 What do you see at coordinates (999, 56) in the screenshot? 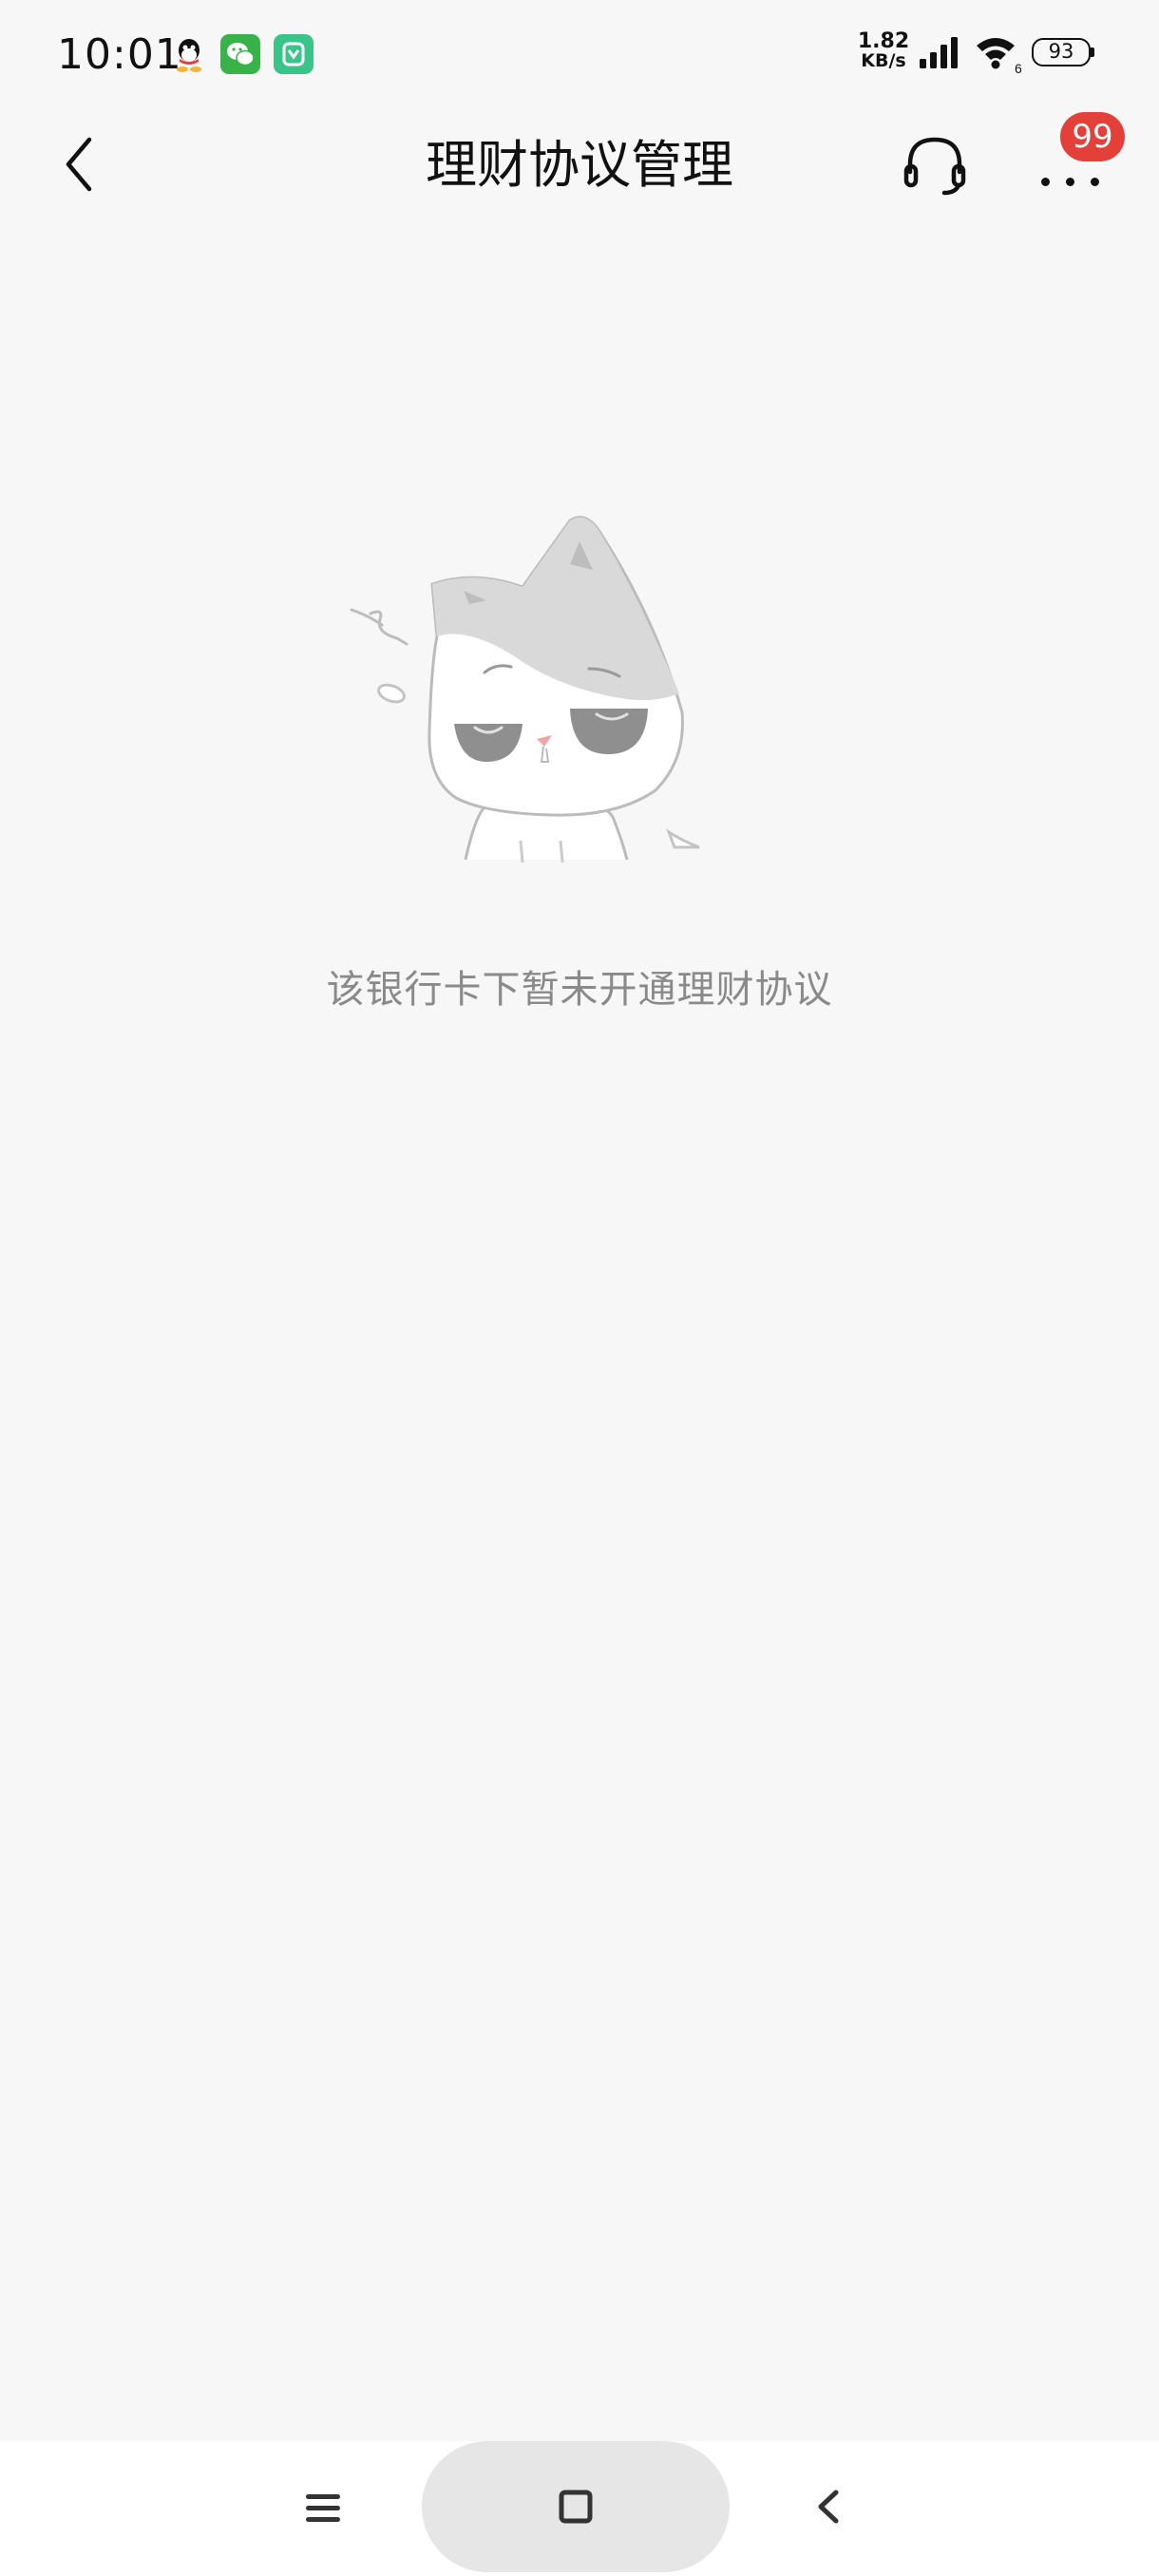
I see `wifi-icon: 6` at bounding box center [999, 56].